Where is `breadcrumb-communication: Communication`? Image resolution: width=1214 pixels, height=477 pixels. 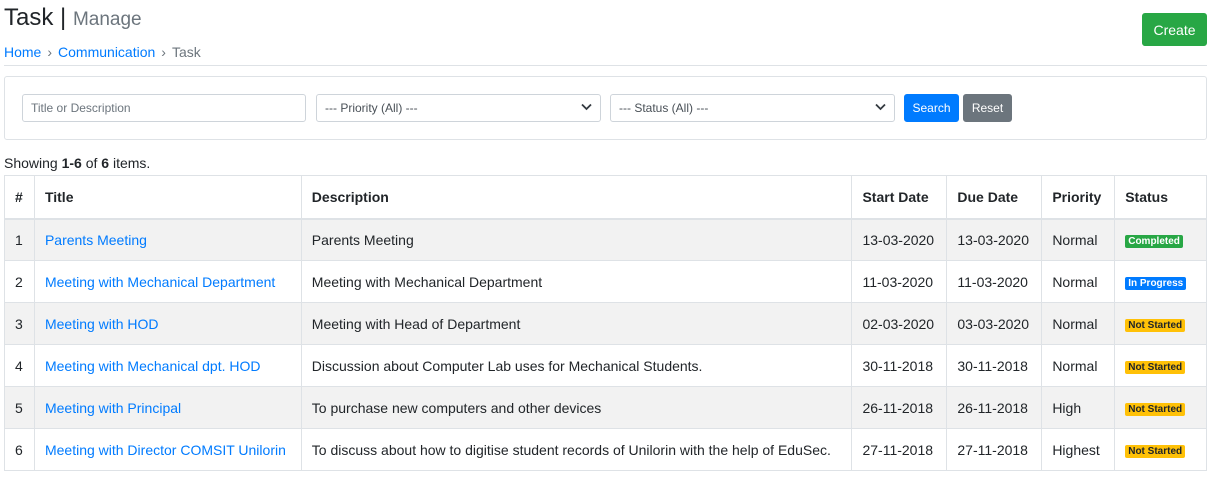
breadcrumb-communication: Communication is located at coordinates (106, 52).